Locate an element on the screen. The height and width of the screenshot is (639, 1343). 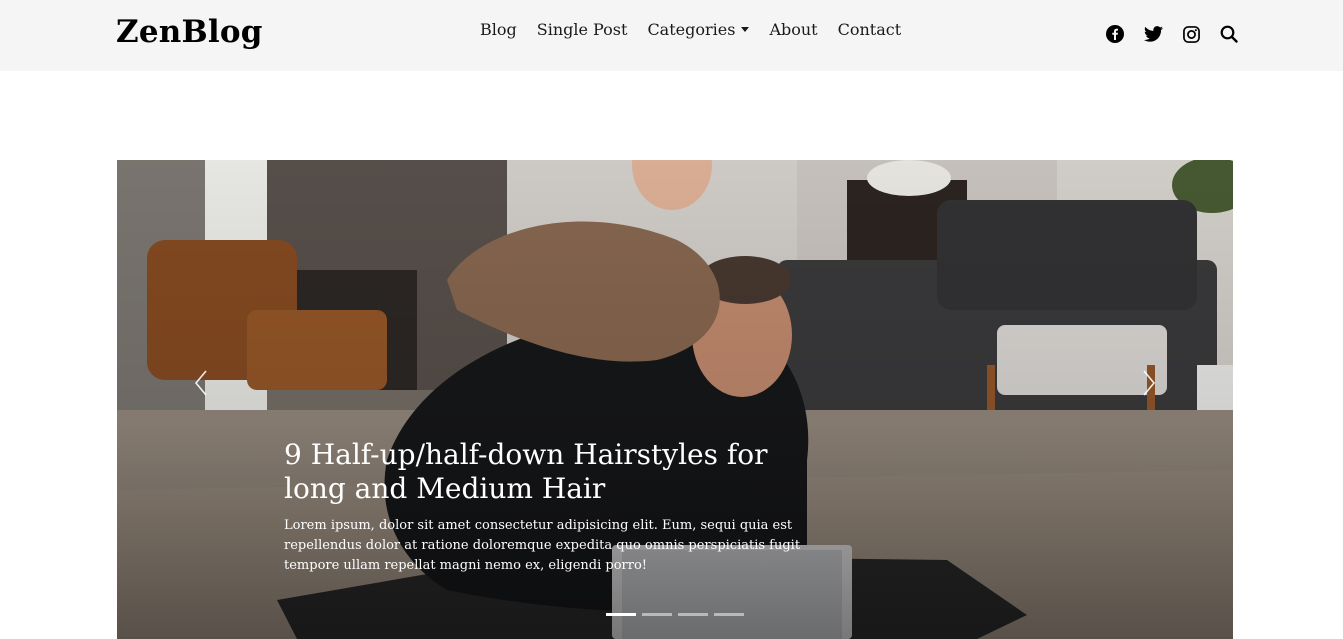
nav-item-contact: Contact is located at coordinates (870, 29).